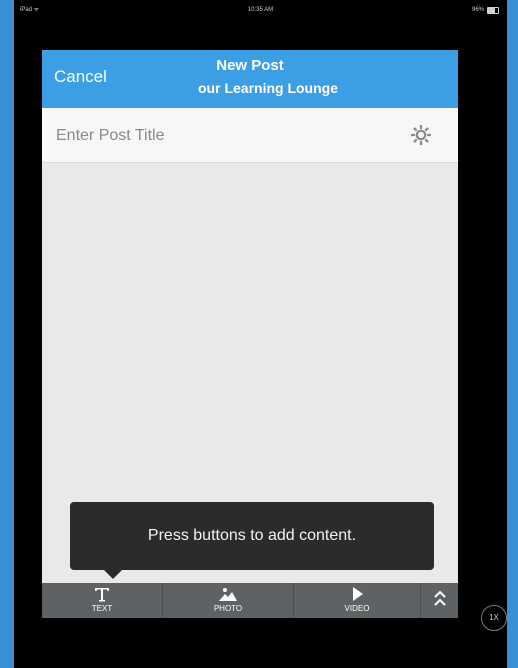  What do you see at coordinates (252, 536) in the screenshot?
I see `hint-tooltip: Press buttons to add content.` at bounding box center [252, 536].